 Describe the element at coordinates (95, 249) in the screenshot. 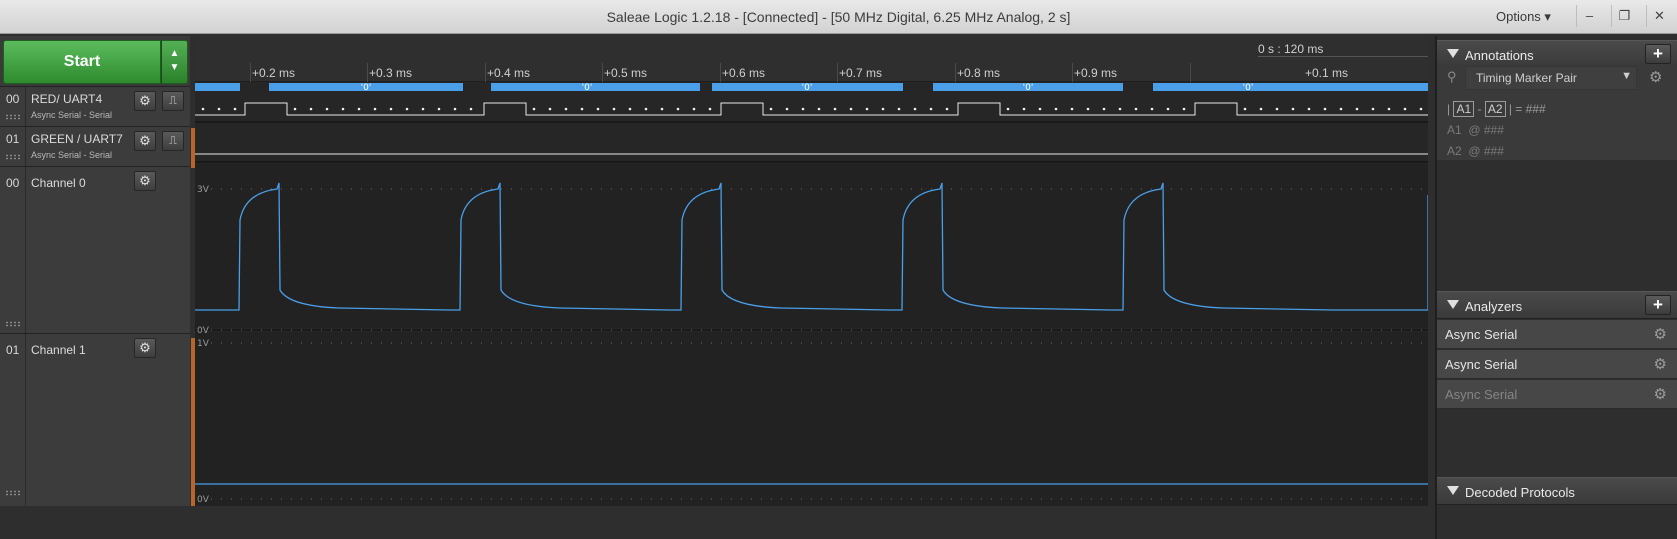

I see `channel-row-channel-0: 00 Channel 0 ⚙` at that location.